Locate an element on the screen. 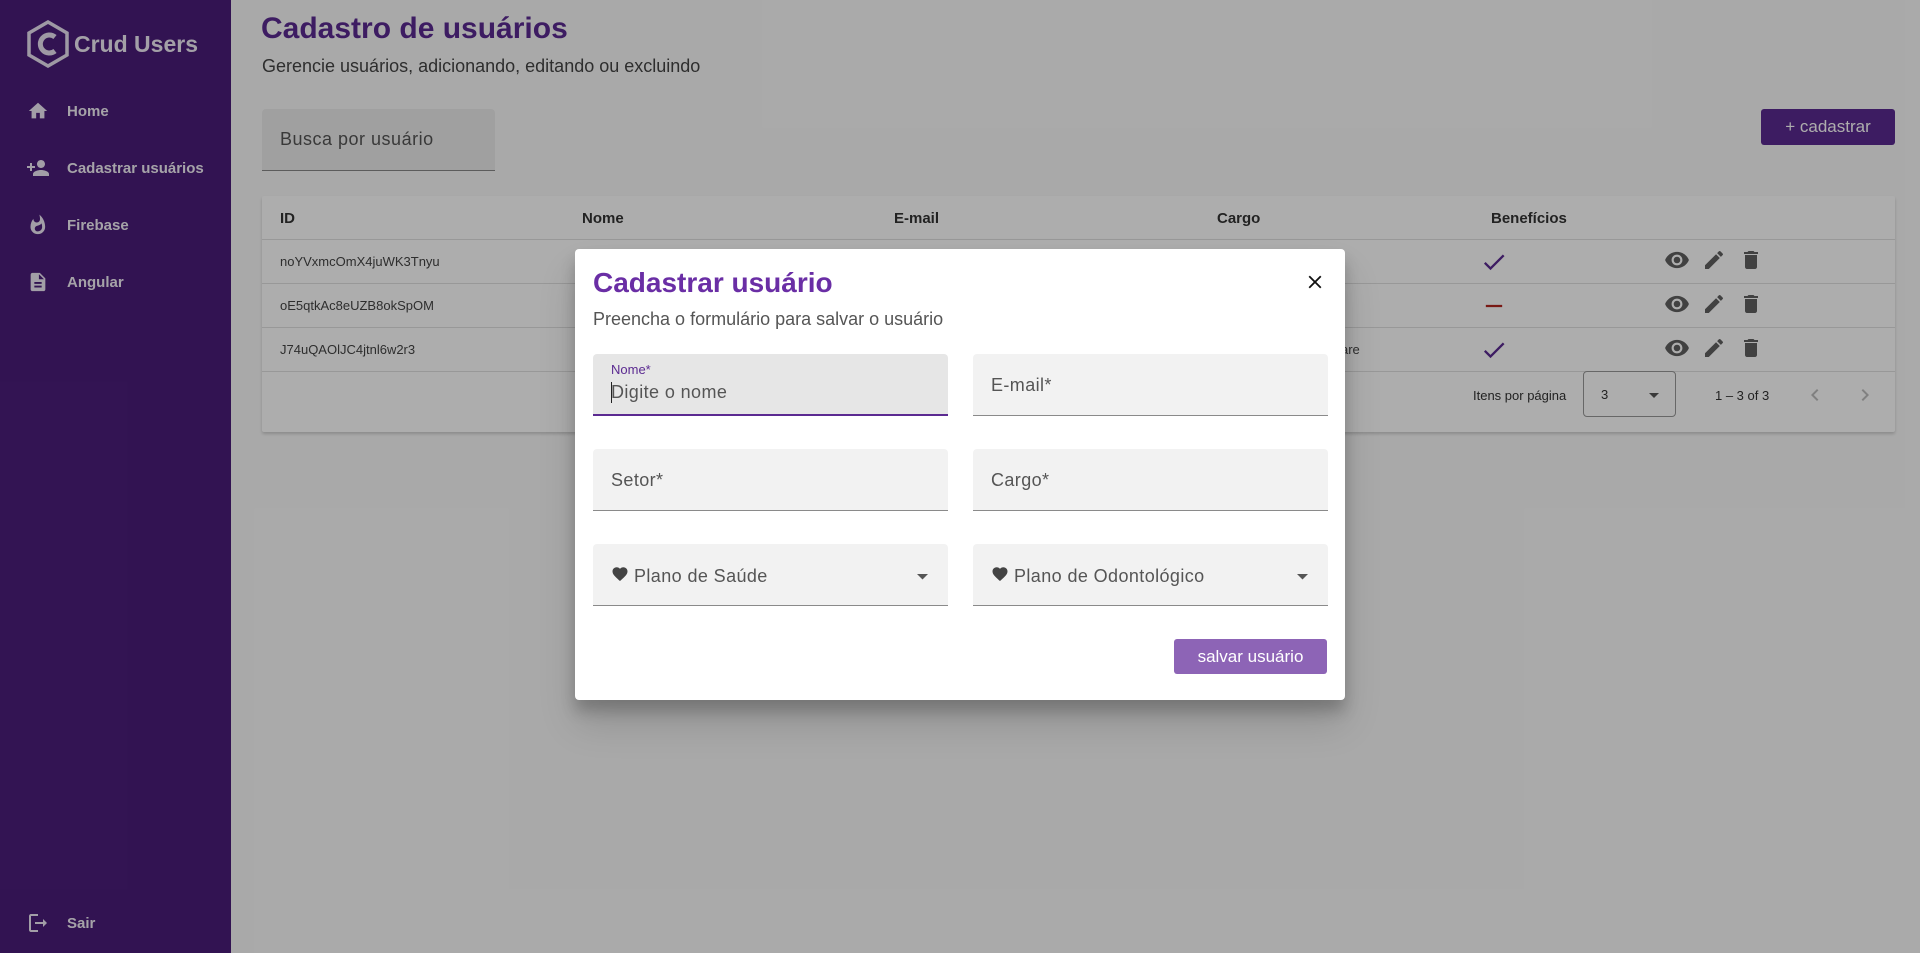  close-button is located at coordinates (1315, 282).